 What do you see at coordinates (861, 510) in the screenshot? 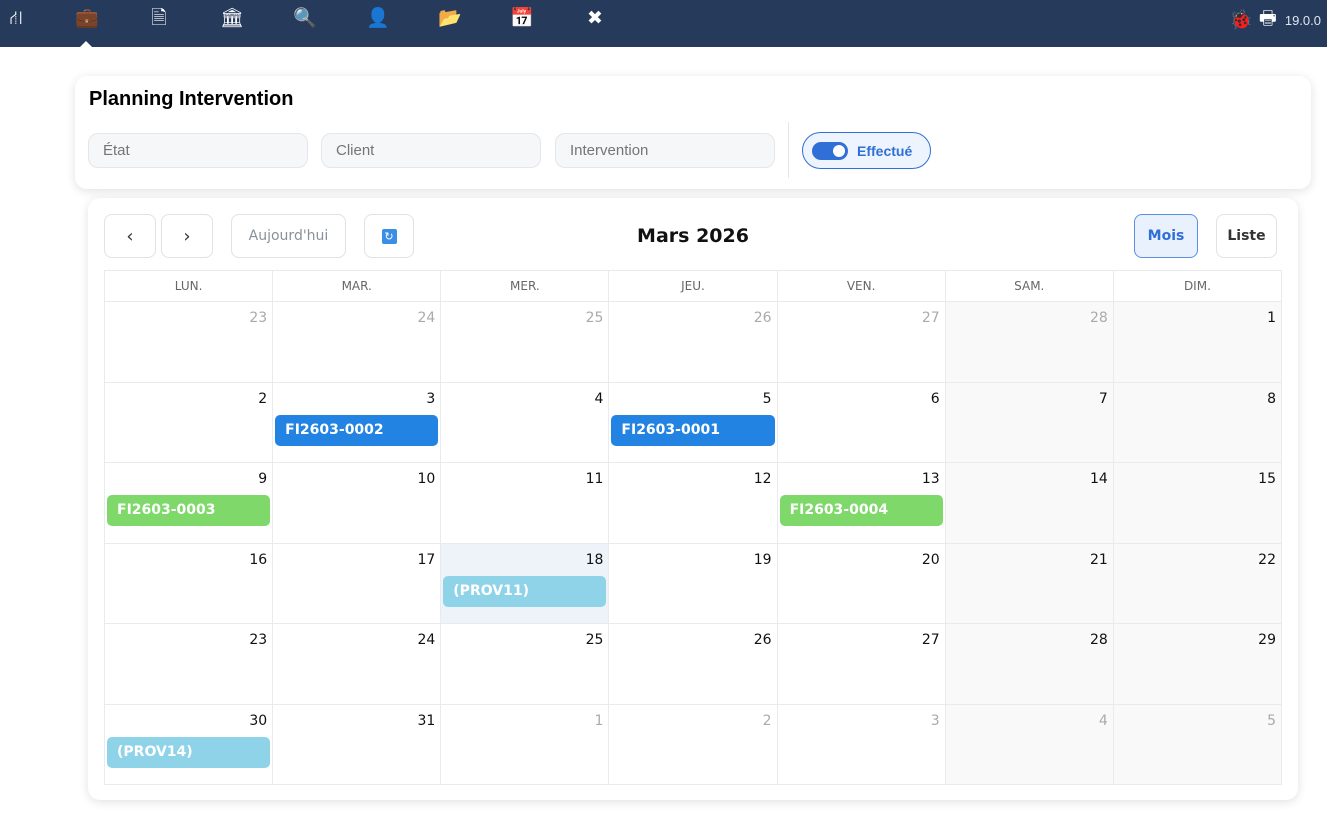
I see `calendar-event: FI2603-0004` at bounding box center [861, 510].